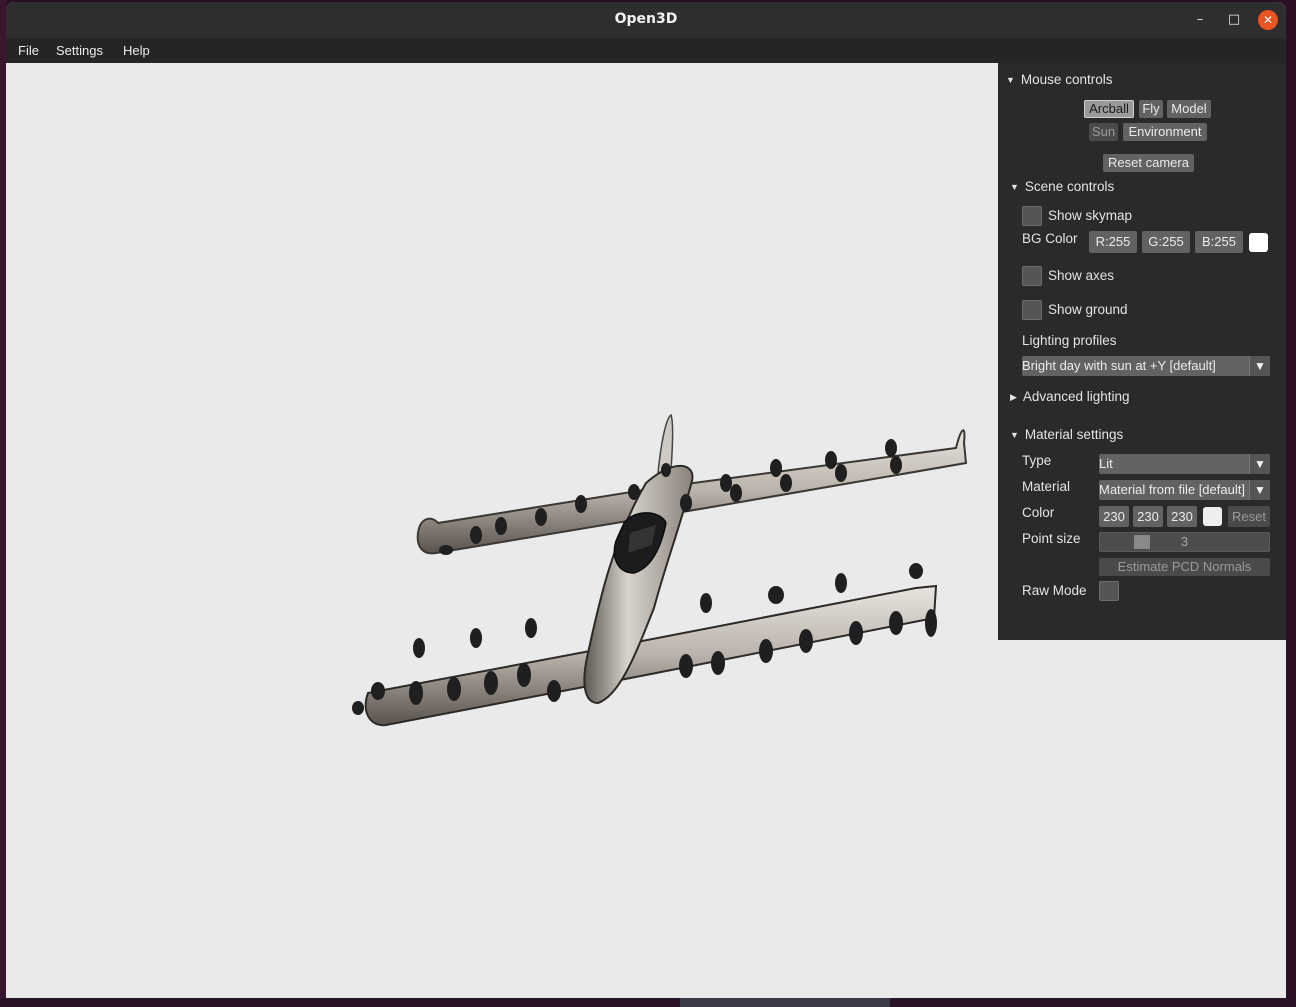 The image size is (1296, 1007). I want to click on lighting-profile-dropdown: Bright day with sun at +Y [default] ▼, so click(1146, 366).